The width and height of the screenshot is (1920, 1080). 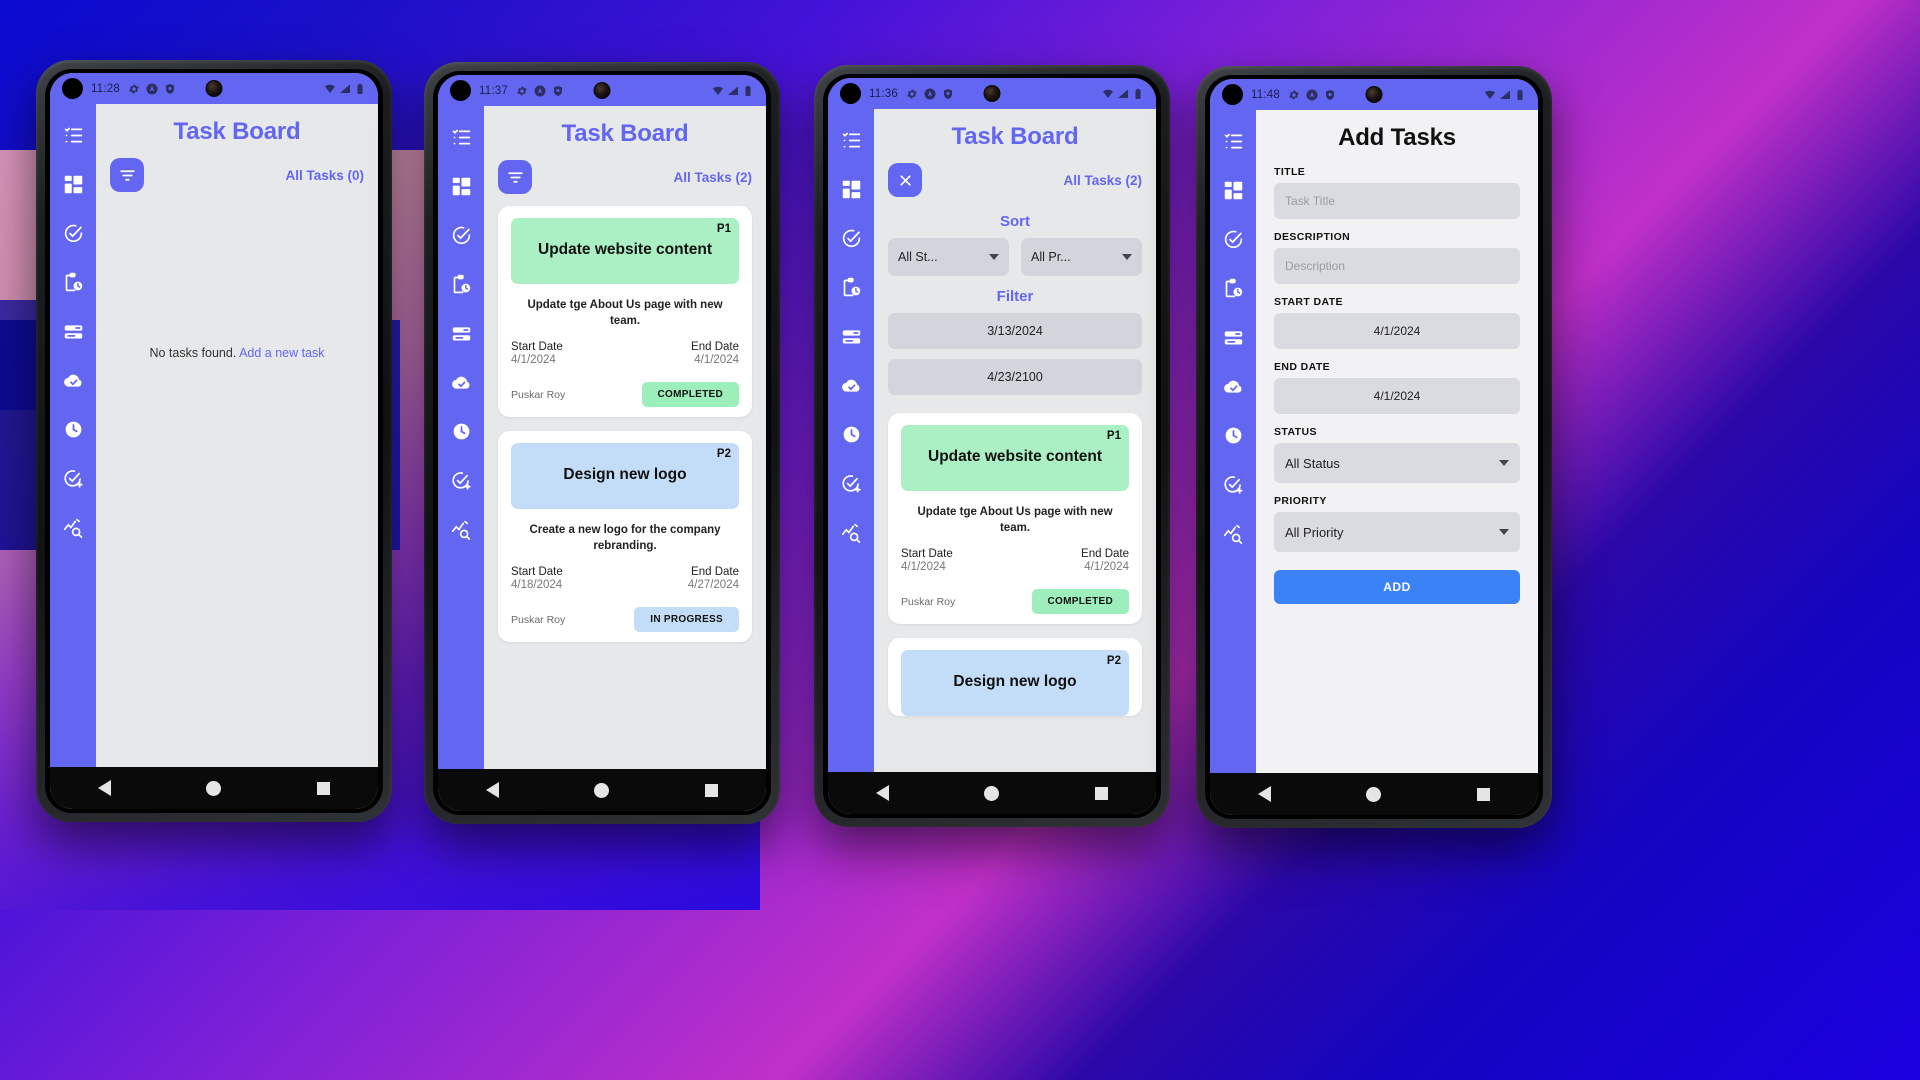 What do you see at coordinates (538, 394) in the screenshot?
I see `assignee-name: Puskar Roy` at bounding box center [538, 394].